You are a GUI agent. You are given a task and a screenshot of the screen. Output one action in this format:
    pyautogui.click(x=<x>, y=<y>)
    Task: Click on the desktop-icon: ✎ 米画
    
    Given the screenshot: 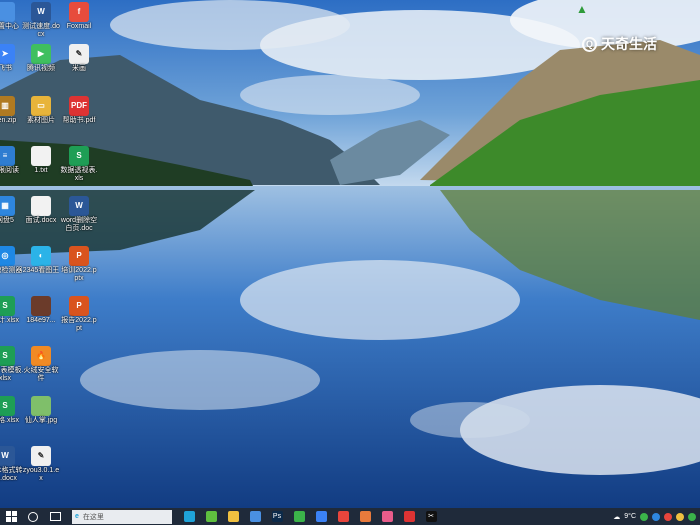 What is the action you would take?
    pyautogui.click(x=79, y=58)
    